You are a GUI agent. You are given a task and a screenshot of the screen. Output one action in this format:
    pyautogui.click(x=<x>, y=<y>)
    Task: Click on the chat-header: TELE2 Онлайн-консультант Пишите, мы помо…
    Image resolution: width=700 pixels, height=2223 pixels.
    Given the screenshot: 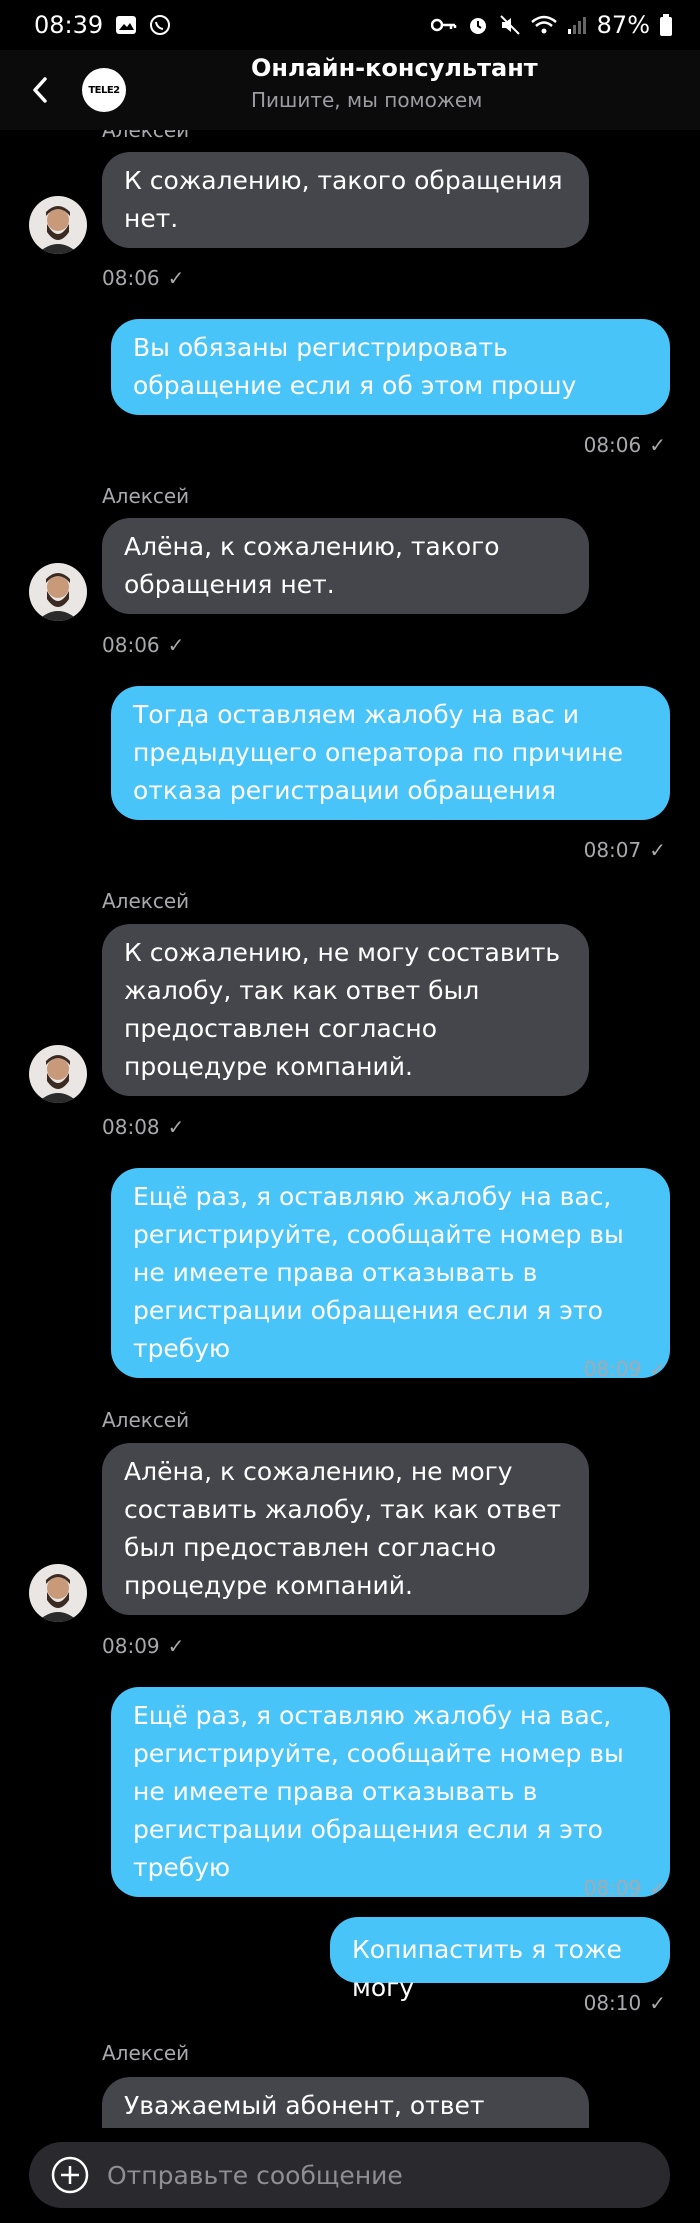 What is the action you would take?
    pyautogui.click(x=350, y=90)
    